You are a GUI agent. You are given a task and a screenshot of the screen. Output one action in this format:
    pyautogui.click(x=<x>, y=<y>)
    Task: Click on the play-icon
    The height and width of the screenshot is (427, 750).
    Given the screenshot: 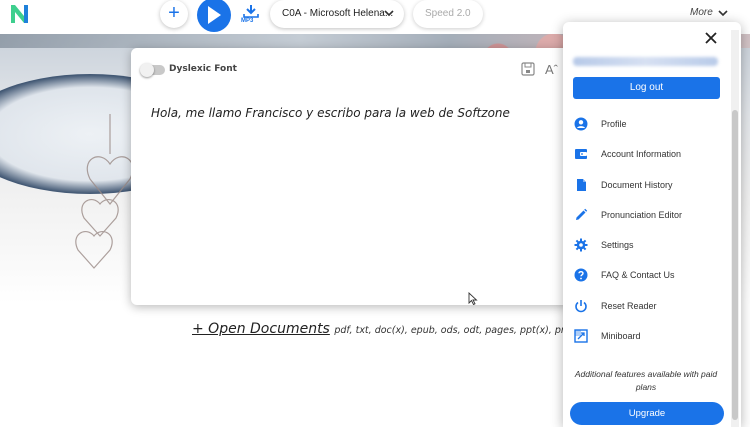 What is the action you would take?
    pyautogui.click(x=214, y=15)
    